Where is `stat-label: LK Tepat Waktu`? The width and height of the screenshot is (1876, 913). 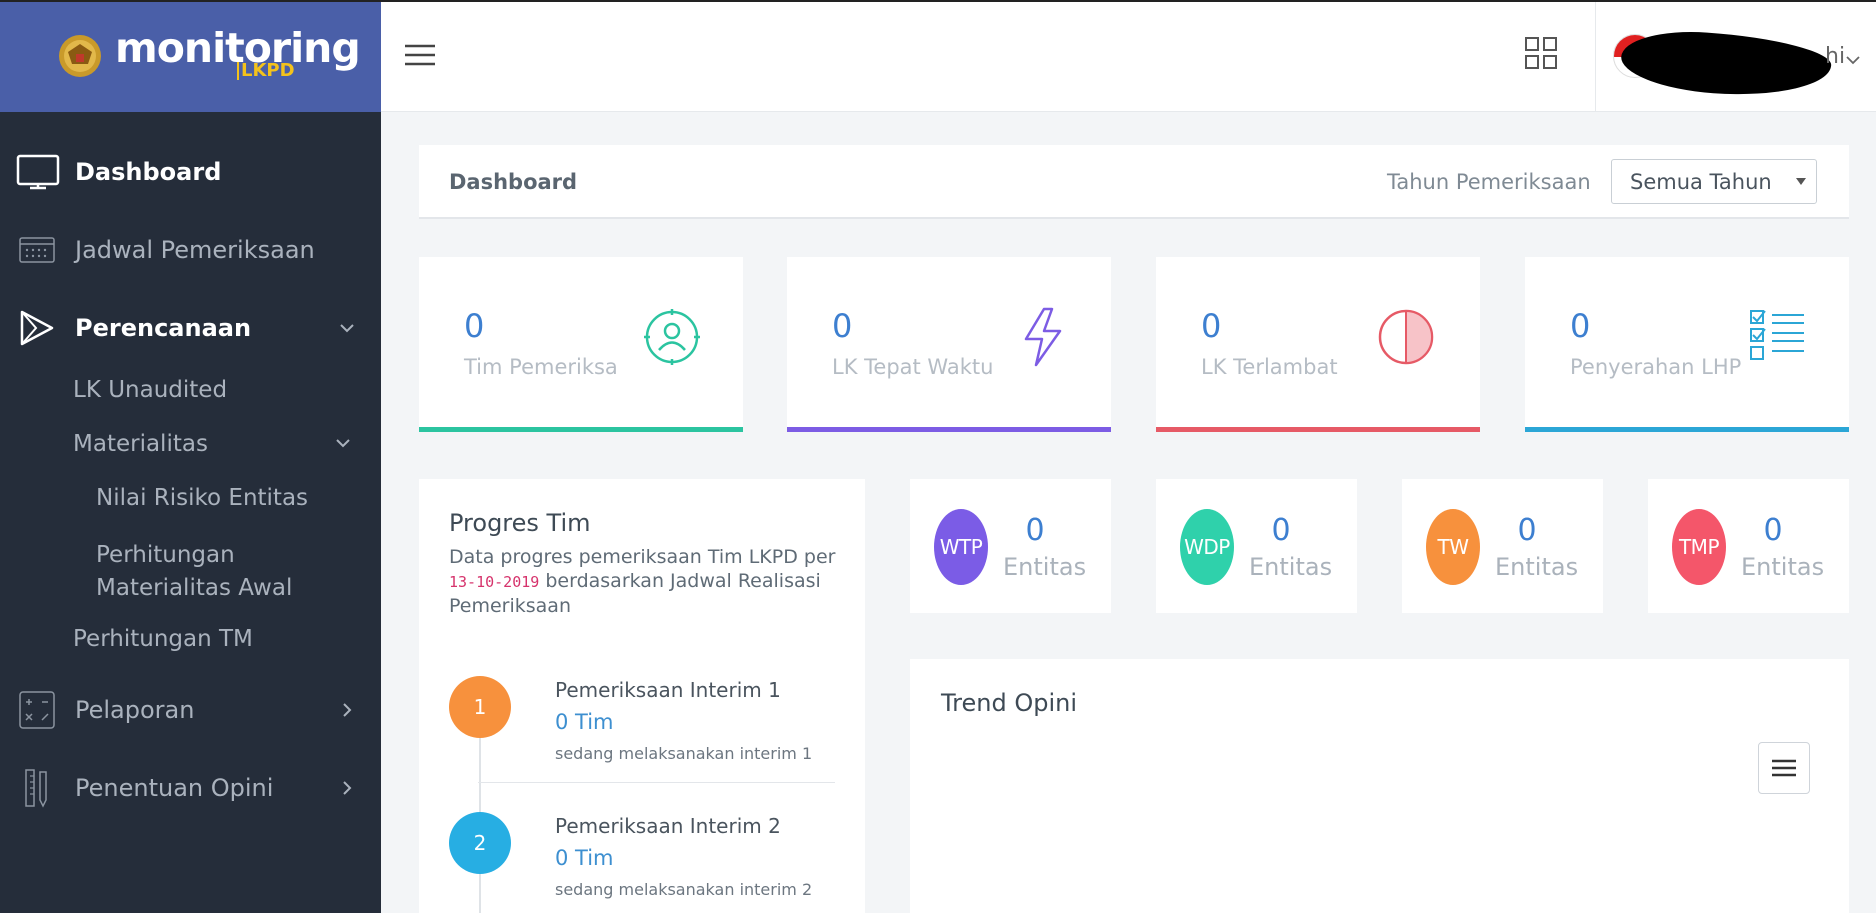 stat-label: LK Tepat Waktu is located at coordinates (913, 367).